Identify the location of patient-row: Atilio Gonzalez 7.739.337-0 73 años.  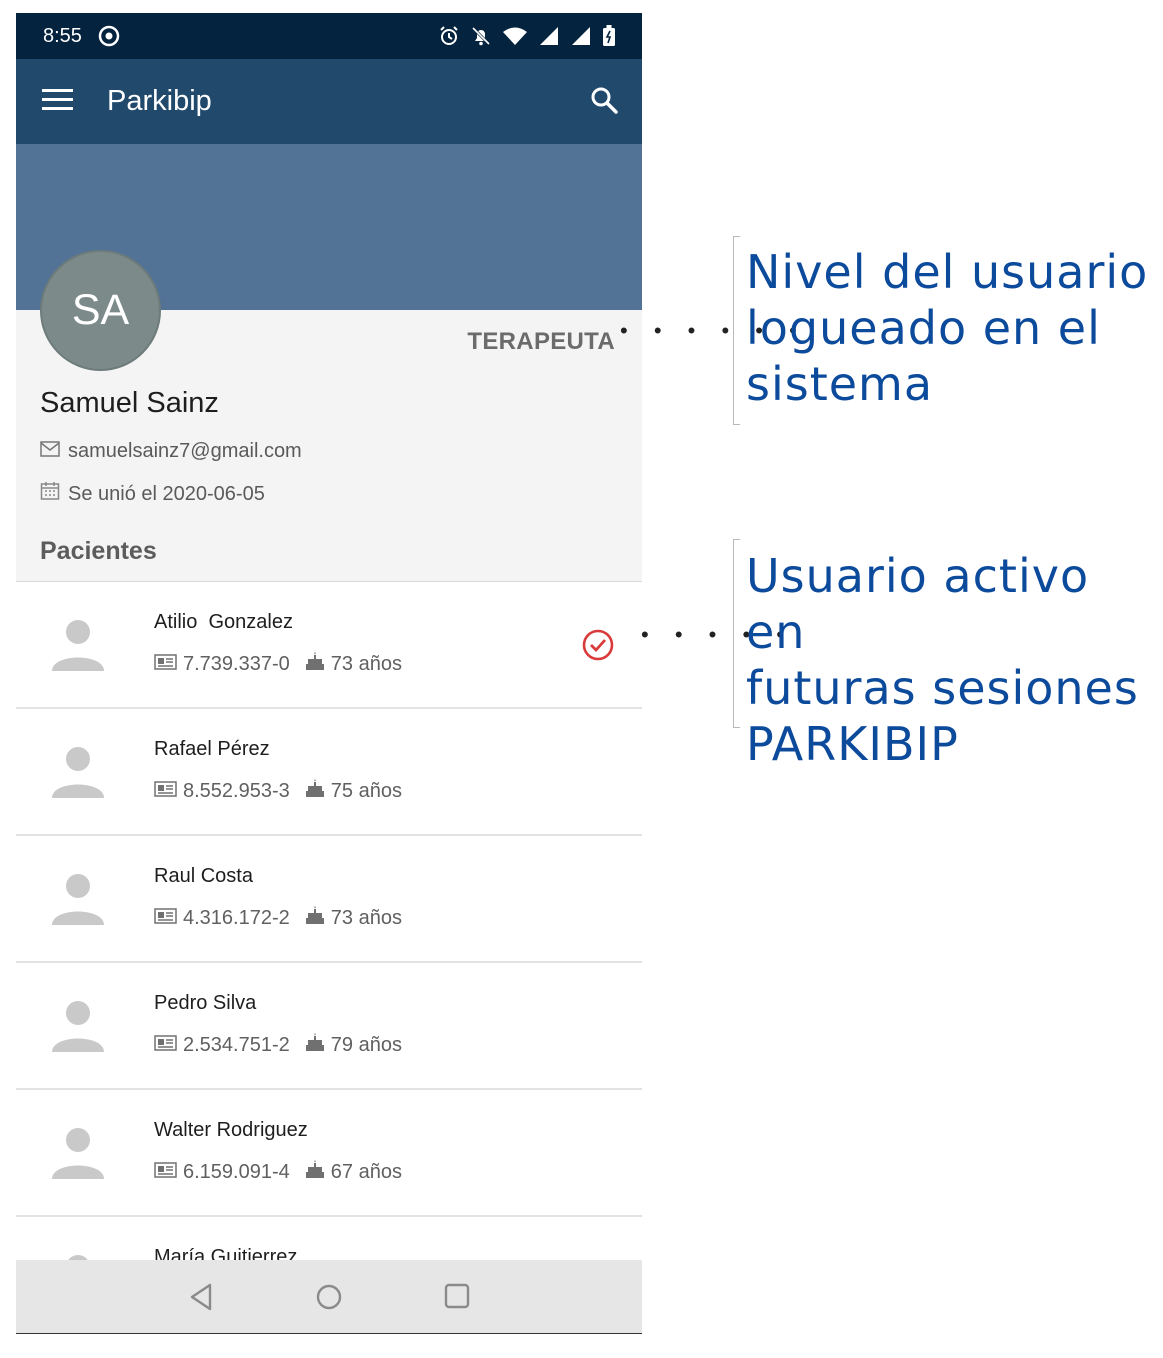
(329, 645).